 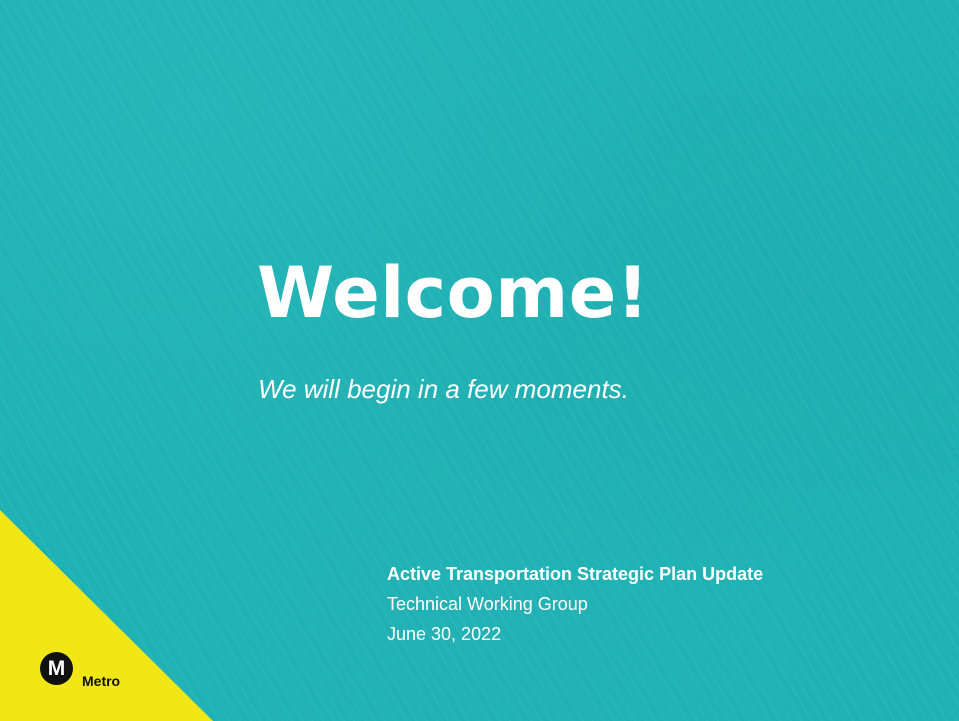 I want to click on metro-logo-mark: M, so click(x=56, y=668).